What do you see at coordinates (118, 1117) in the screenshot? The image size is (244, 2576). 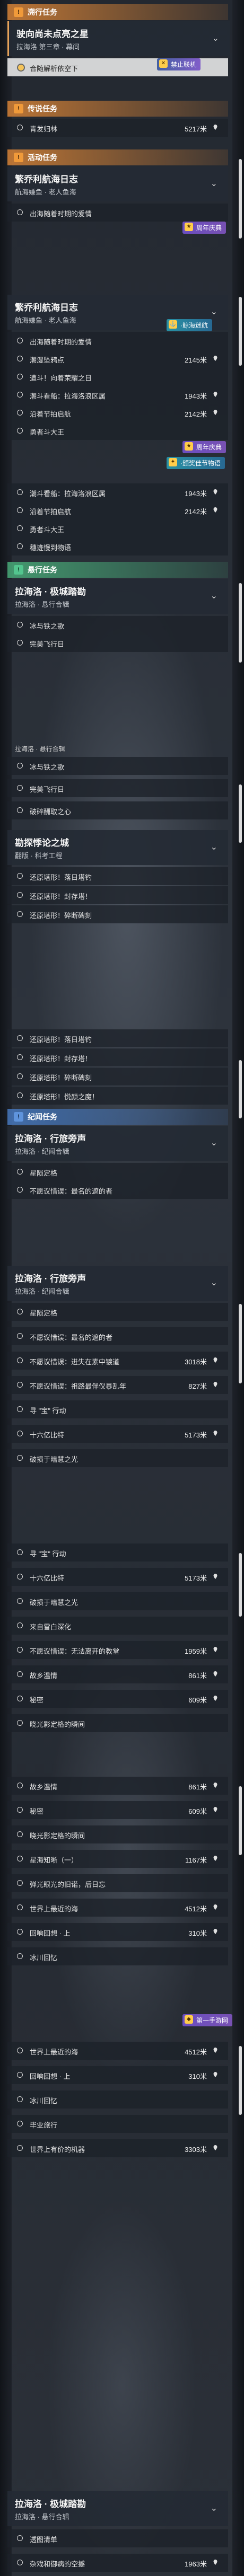 I see `section-header-story: ! 纪闻任务` at bounding box center [118, 1117].